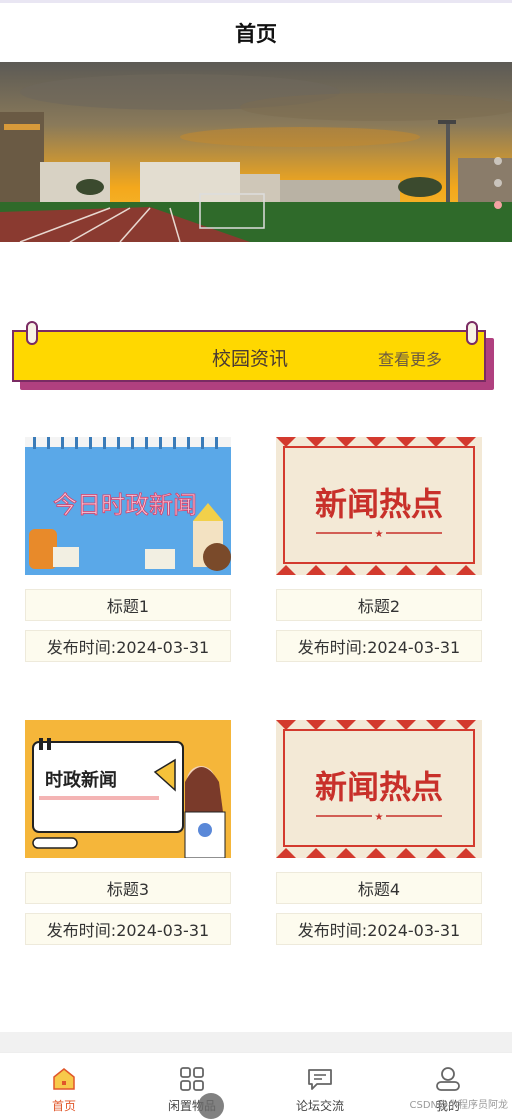 The width and height of the screenshot is (512, 1119). I want to click on news-thumbnail: 时政新闻, so click(128, 789).